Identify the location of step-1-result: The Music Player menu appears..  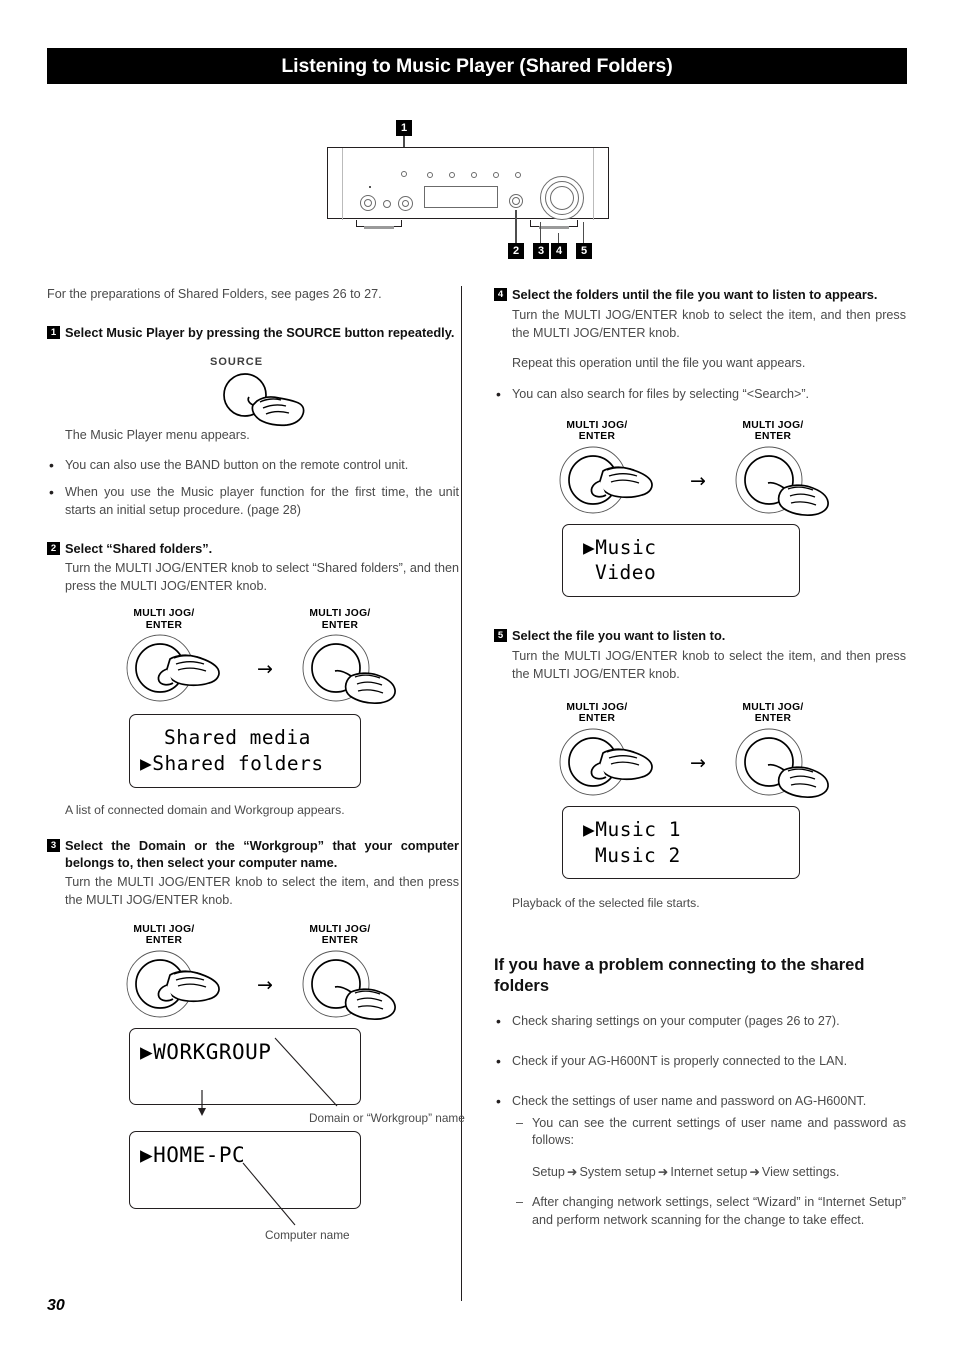
(157, 434).